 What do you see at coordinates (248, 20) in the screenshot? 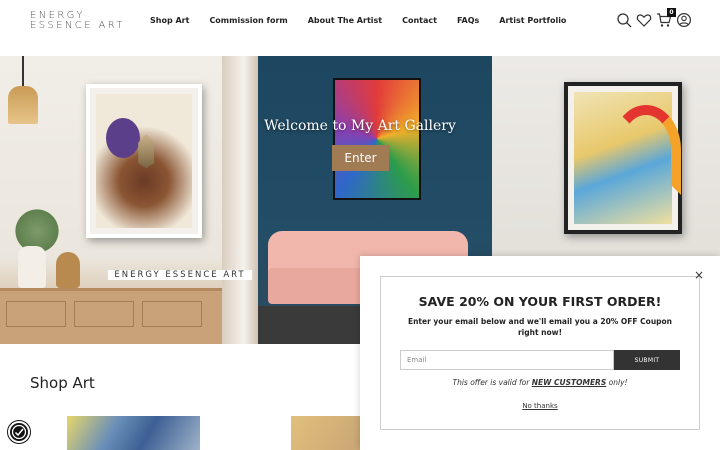
I see `nav-commission-form: Commission form` at bounding box center [248, 20].